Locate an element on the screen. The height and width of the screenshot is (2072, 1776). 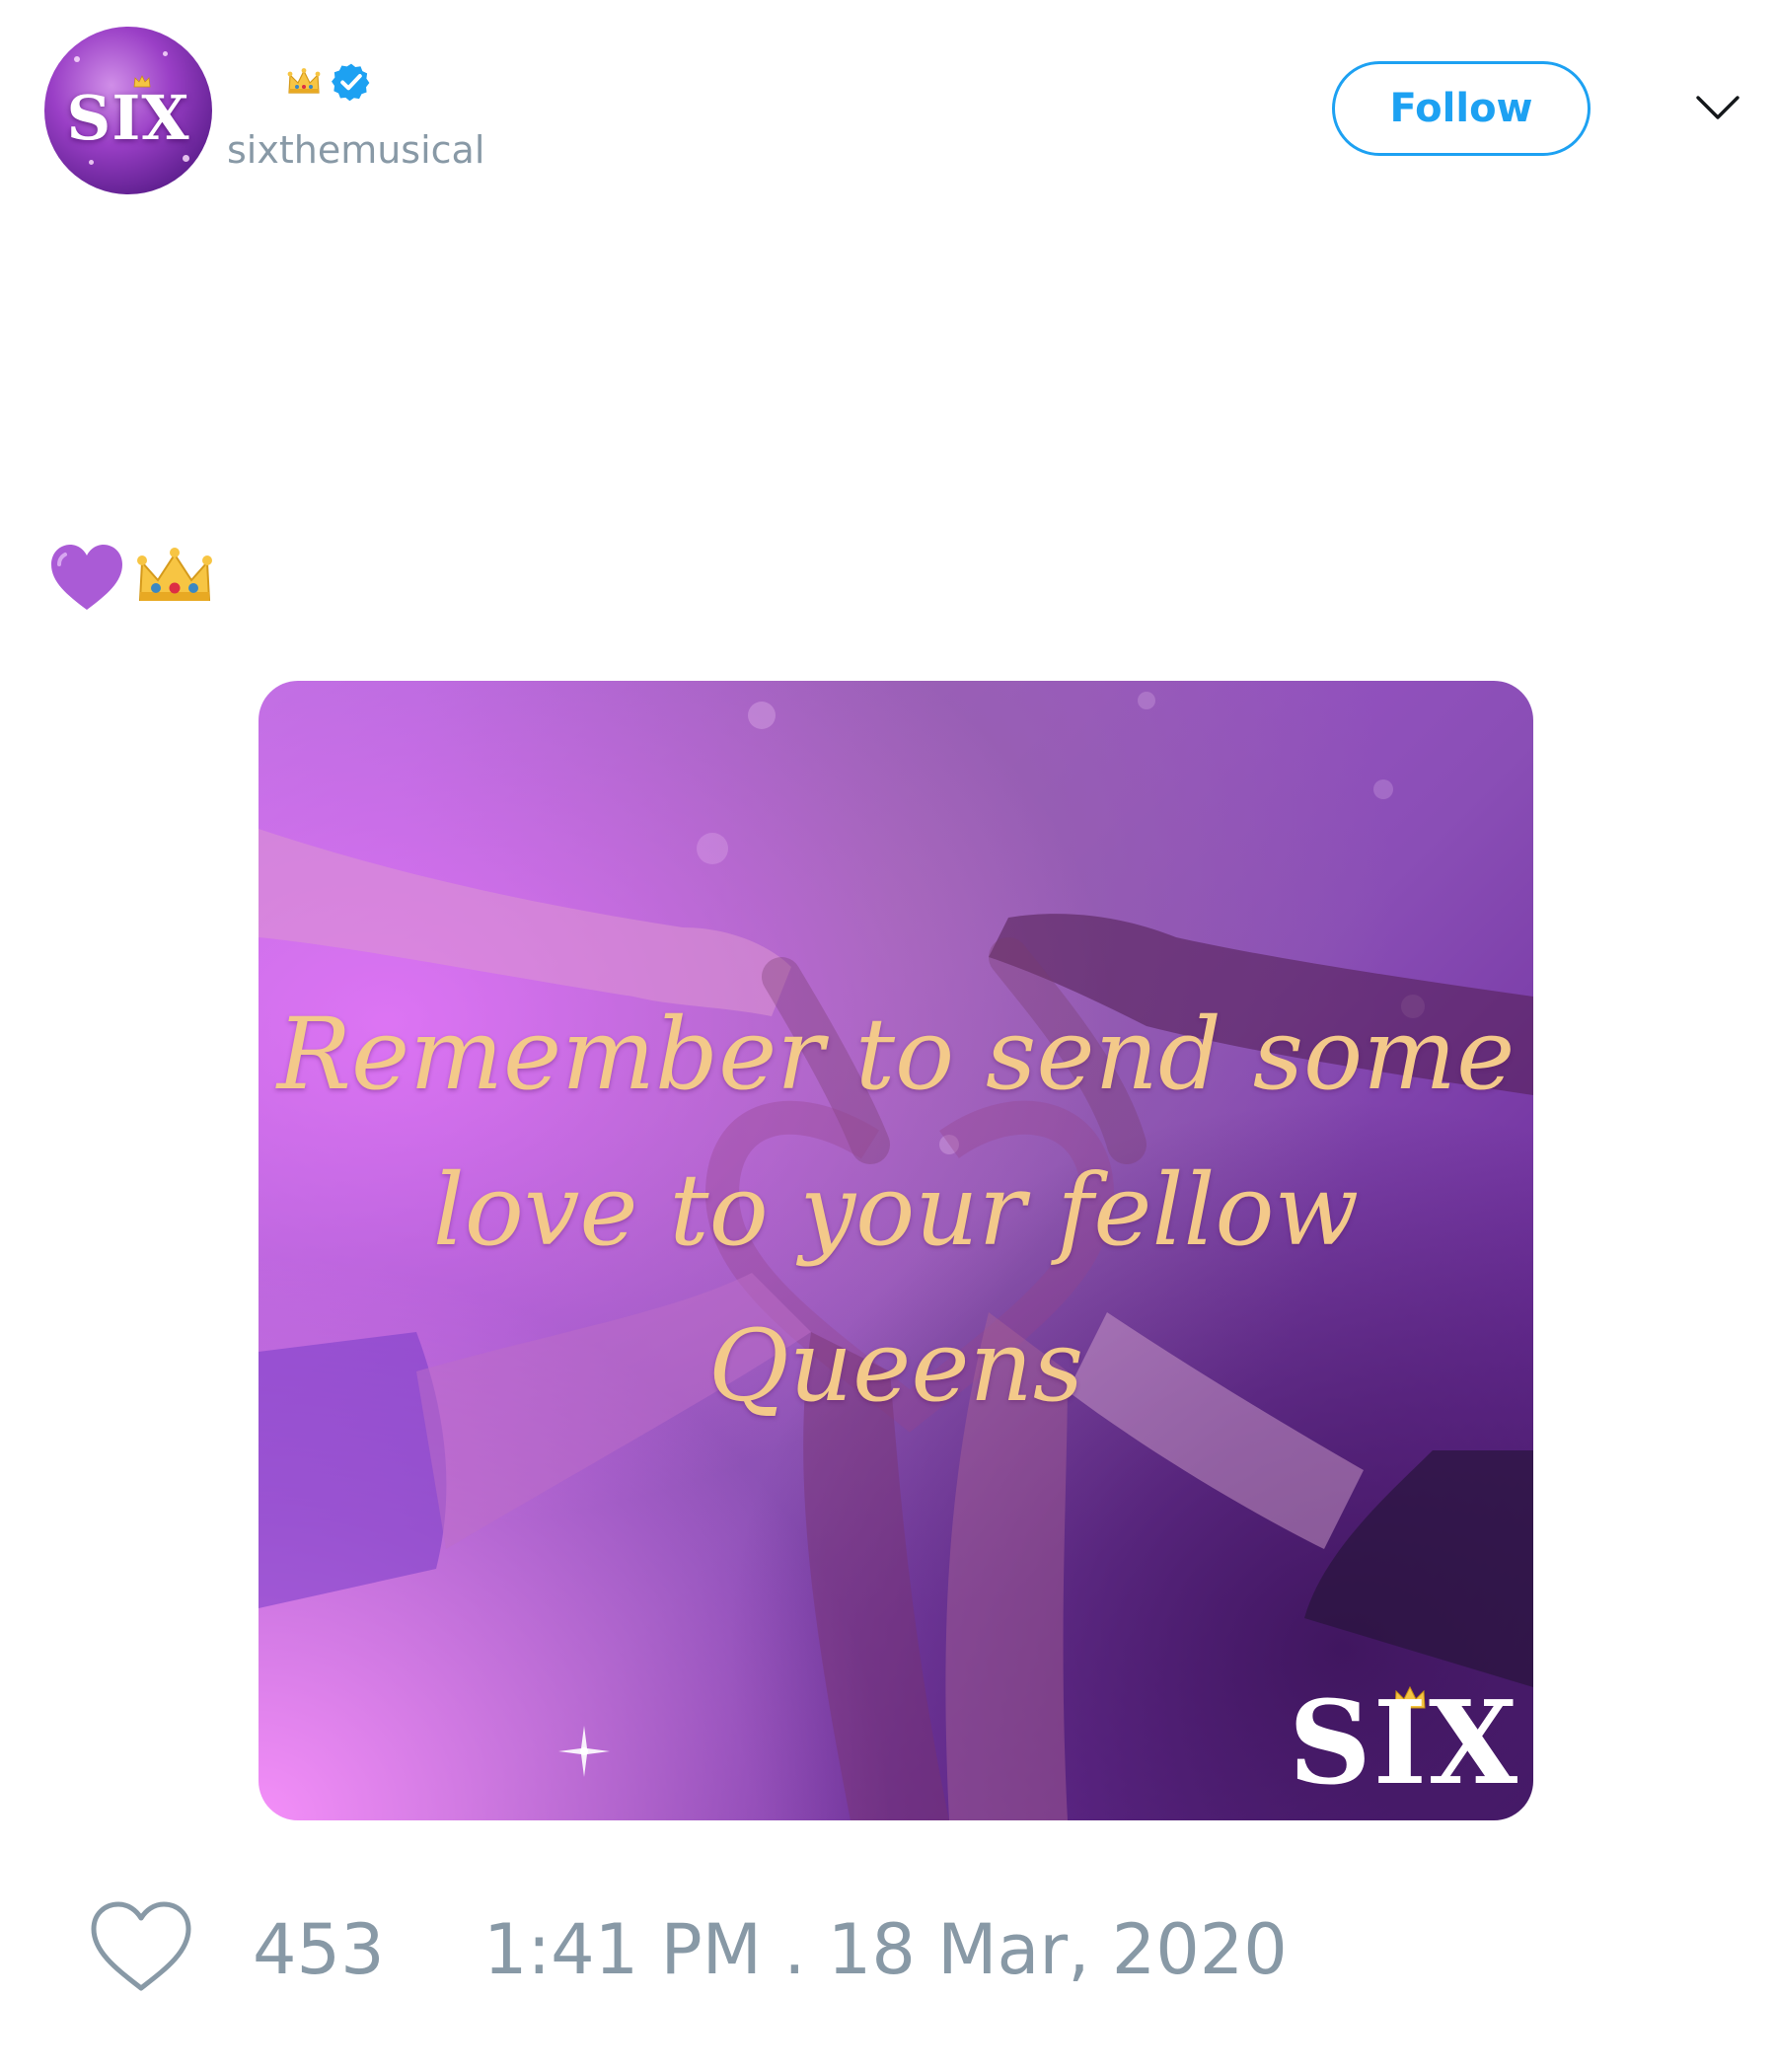
like-count: 453 is located at coordinates (319, 1950).